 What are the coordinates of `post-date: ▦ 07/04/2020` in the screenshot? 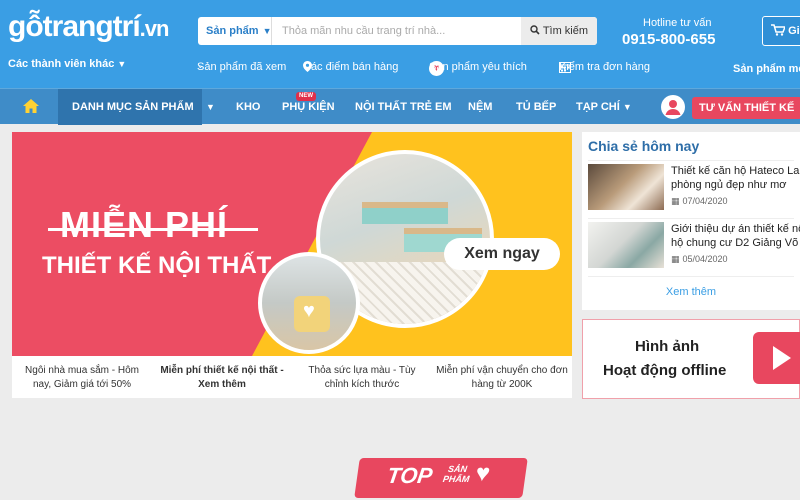 It's located at (699, 201).